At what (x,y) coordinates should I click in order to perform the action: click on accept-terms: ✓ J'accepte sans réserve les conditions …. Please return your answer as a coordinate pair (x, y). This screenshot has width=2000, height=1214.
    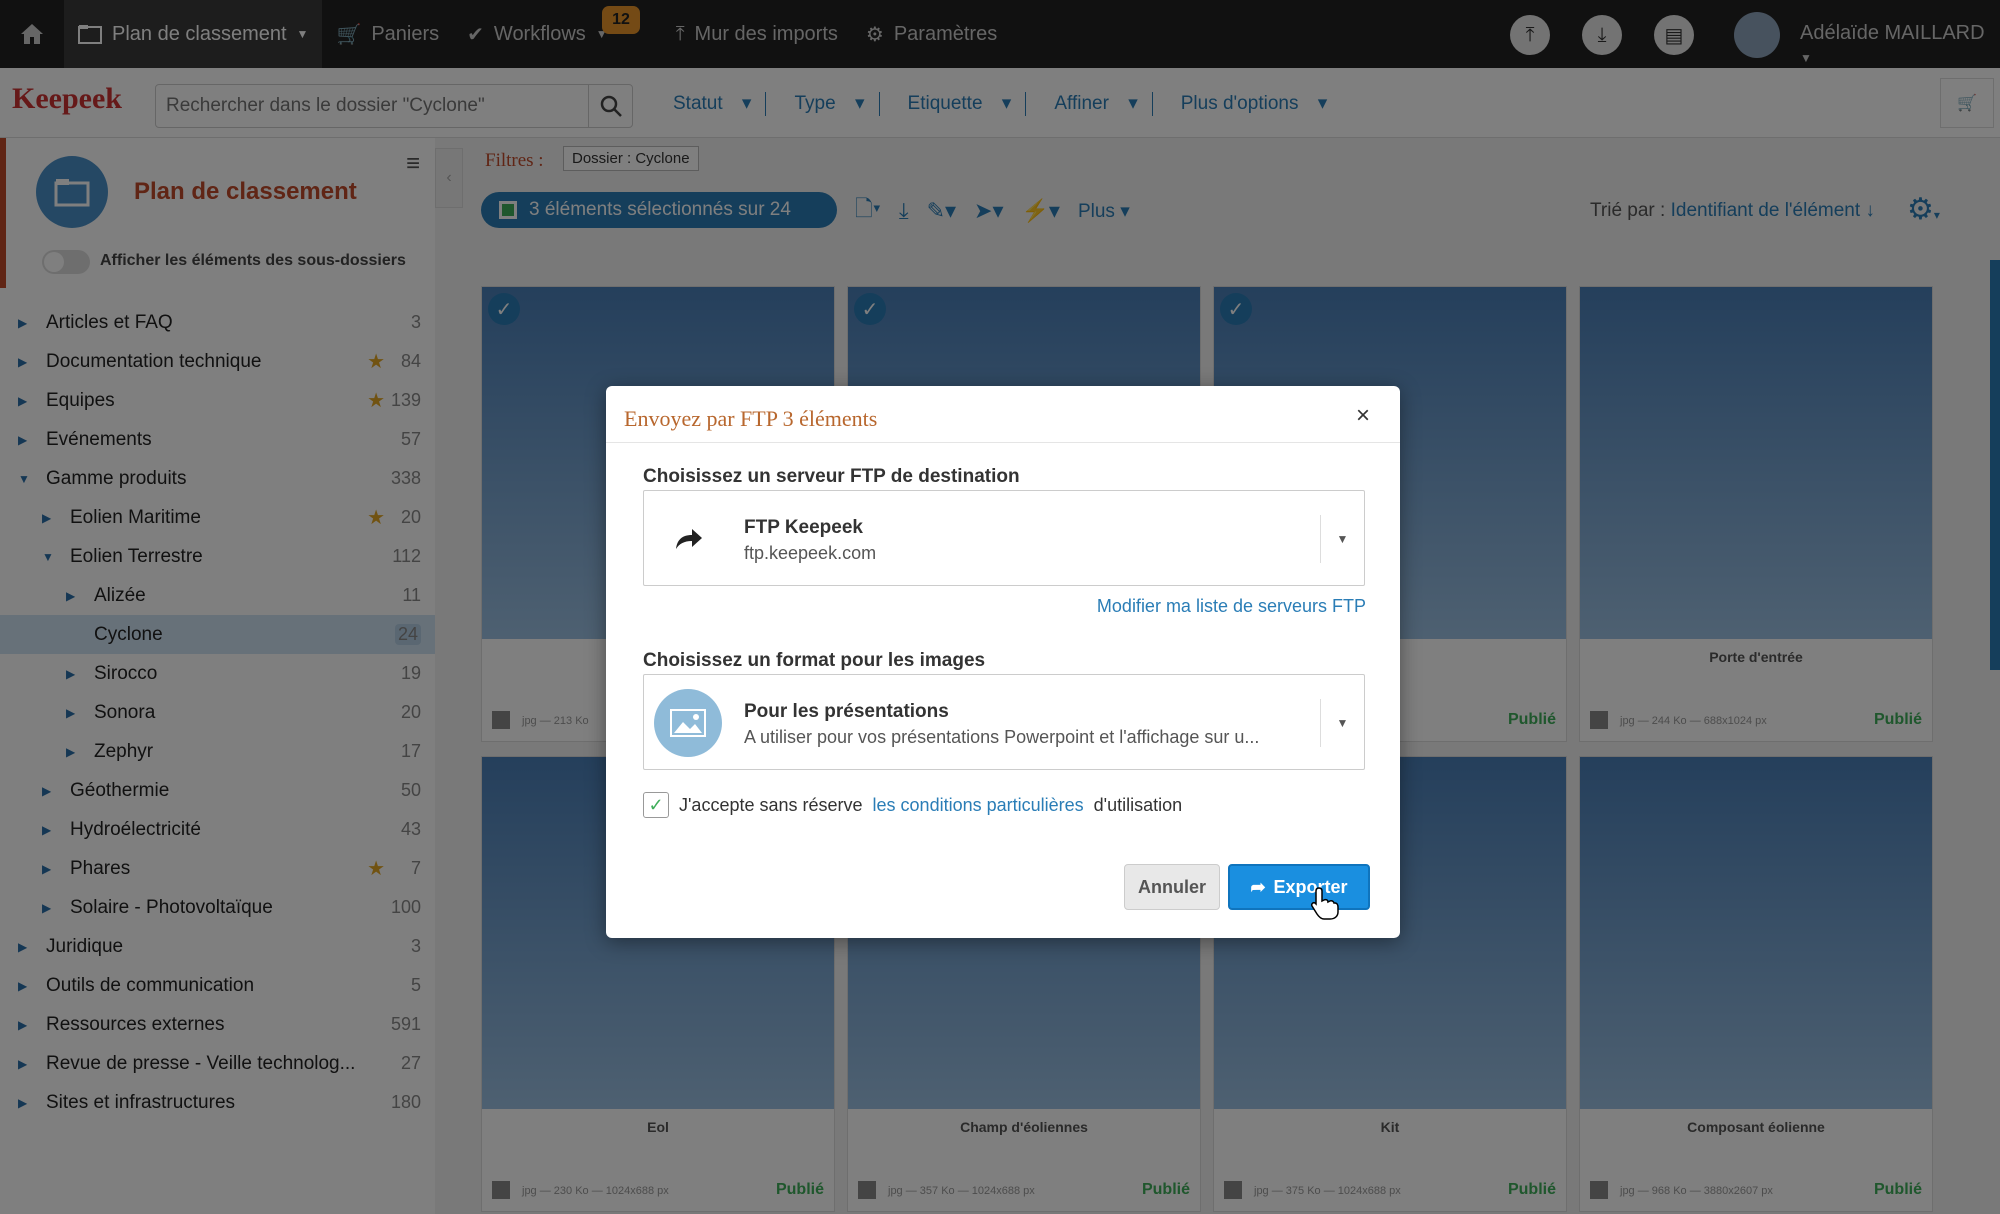
    Looking at the image, I should click on (912, 805).